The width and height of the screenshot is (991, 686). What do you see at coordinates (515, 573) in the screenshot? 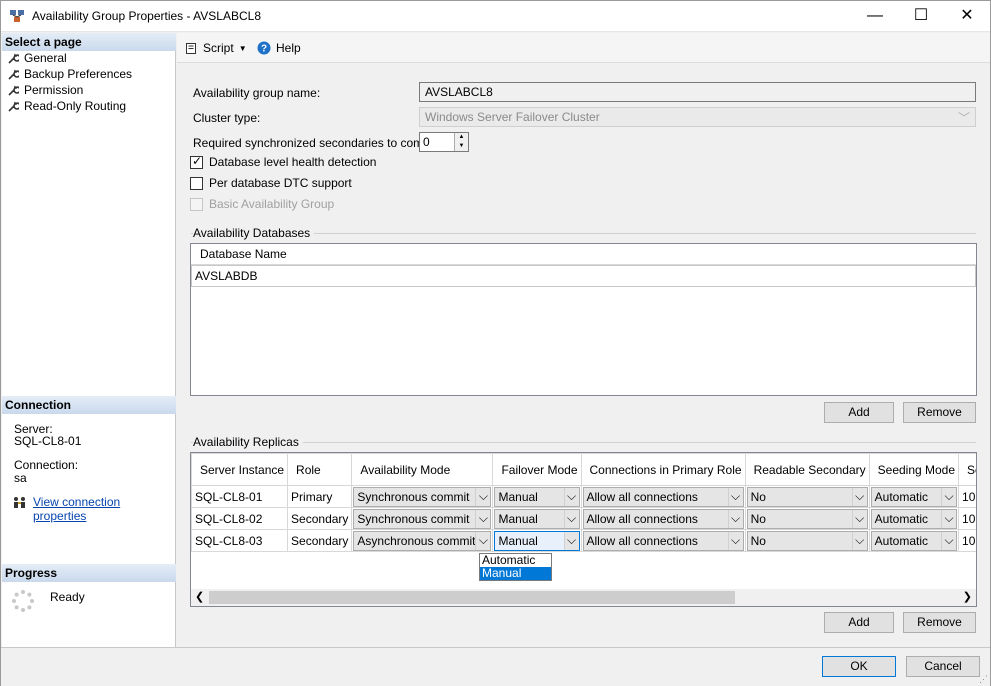
I see `dropdown-option-manual: Manual` at bounding box center [515, 573].